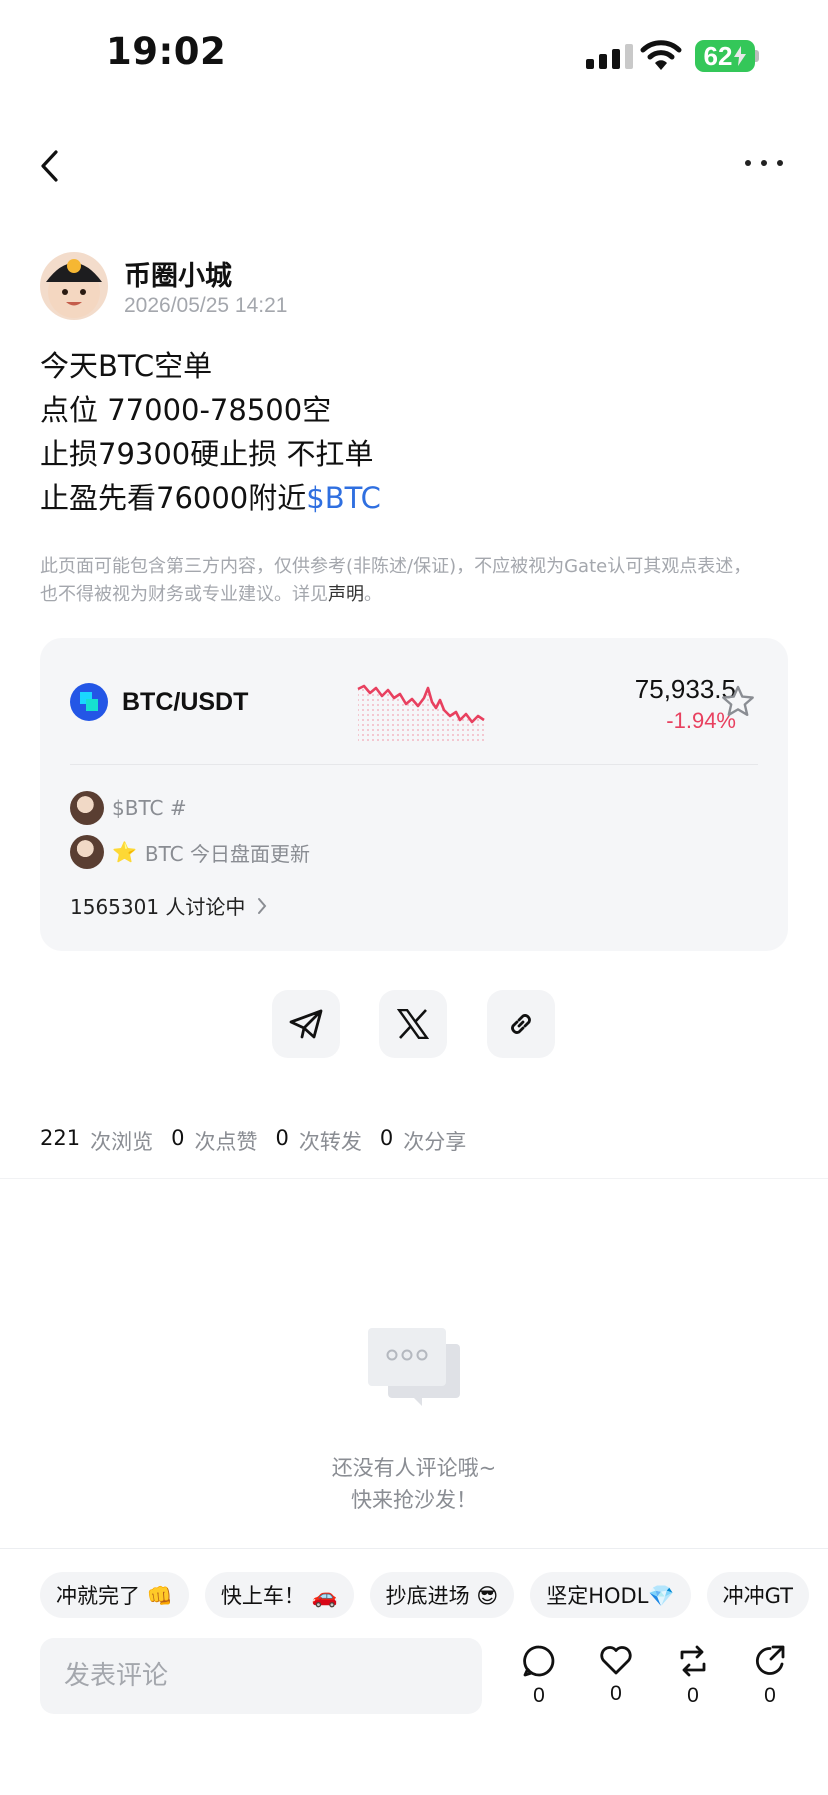 The height and width of the screenshot is (1795, 828). Describe the element at coordinates (693, 1661) in the screenshot. I see `repost-icon` at that location.